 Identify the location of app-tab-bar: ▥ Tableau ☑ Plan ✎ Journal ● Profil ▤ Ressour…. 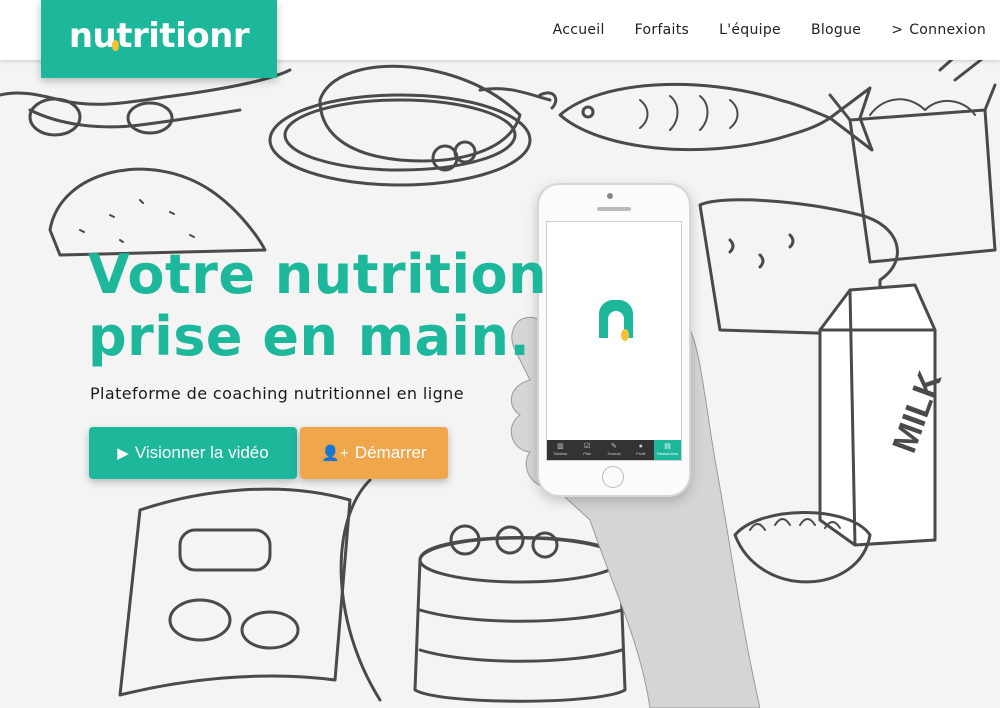
(614, 450).